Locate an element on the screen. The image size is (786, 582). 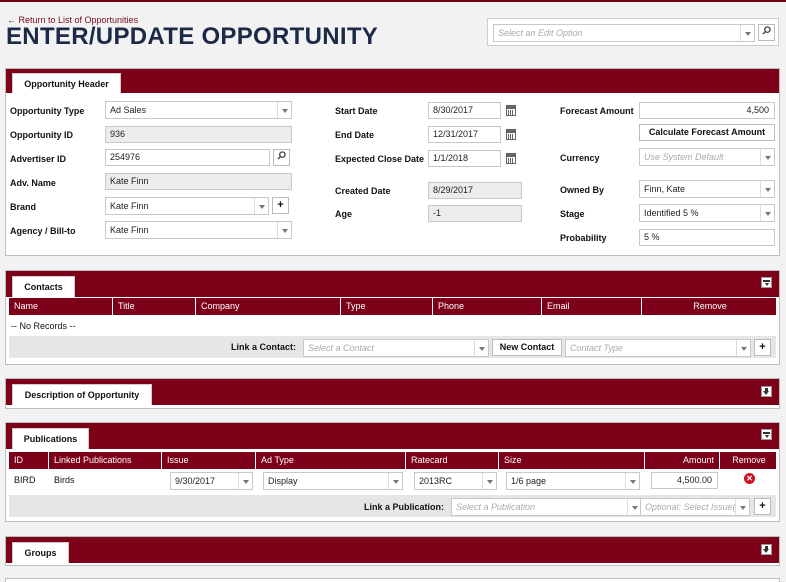
ad-type-select: Display is located at coordinates (333, 481).